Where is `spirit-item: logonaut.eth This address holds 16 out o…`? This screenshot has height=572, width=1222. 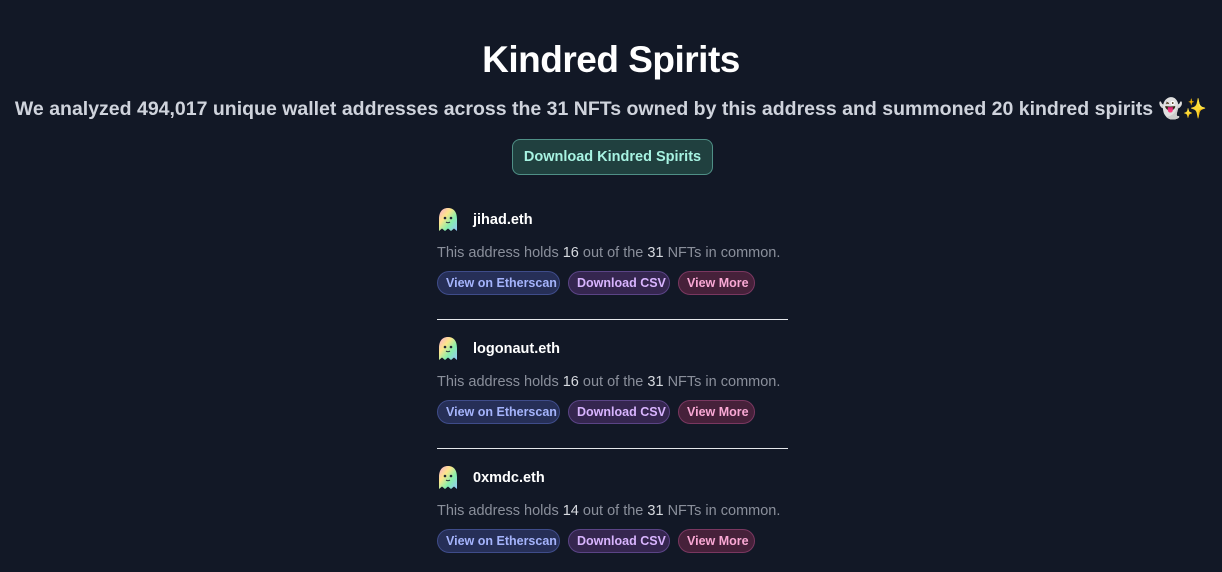 spirit-item: logonaut.eth This address holds 16 out o… is located at coordinates (612, 396).